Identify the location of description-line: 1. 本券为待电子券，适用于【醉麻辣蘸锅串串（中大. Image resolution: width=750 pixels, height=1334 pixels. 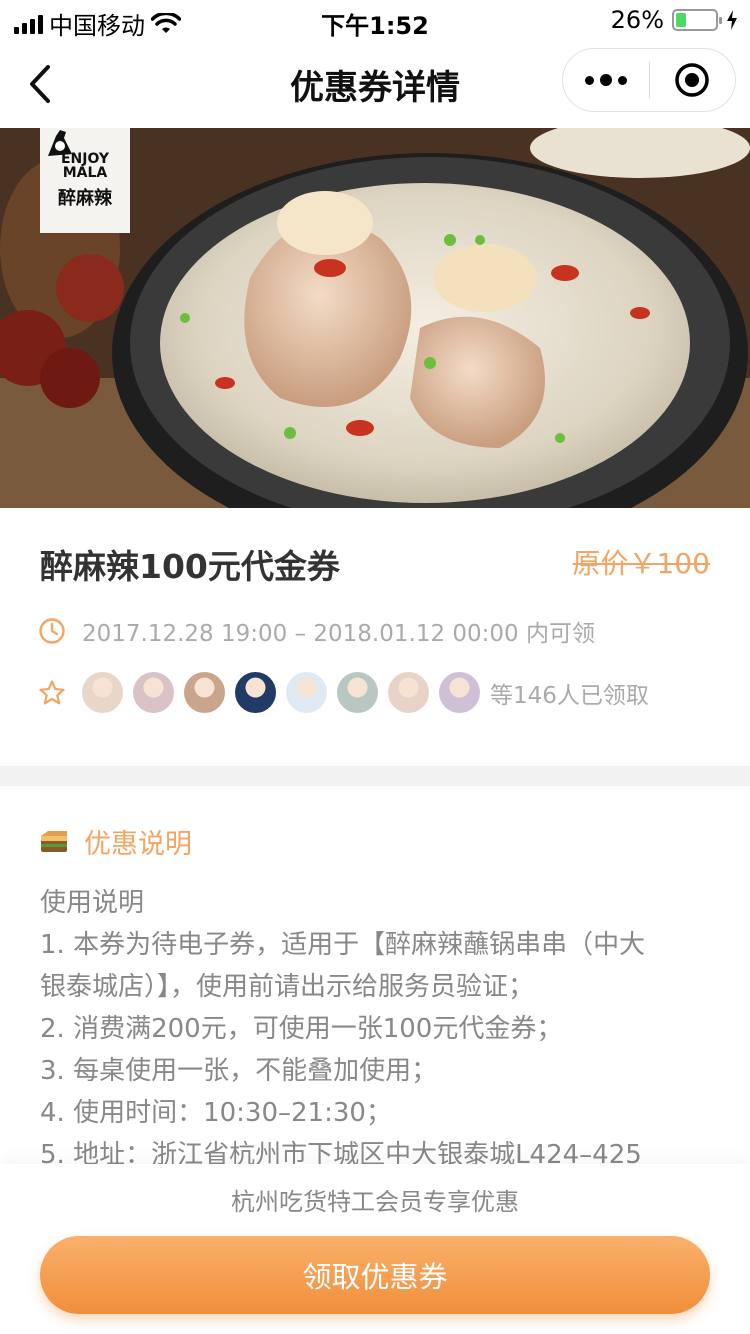
(343, 945).